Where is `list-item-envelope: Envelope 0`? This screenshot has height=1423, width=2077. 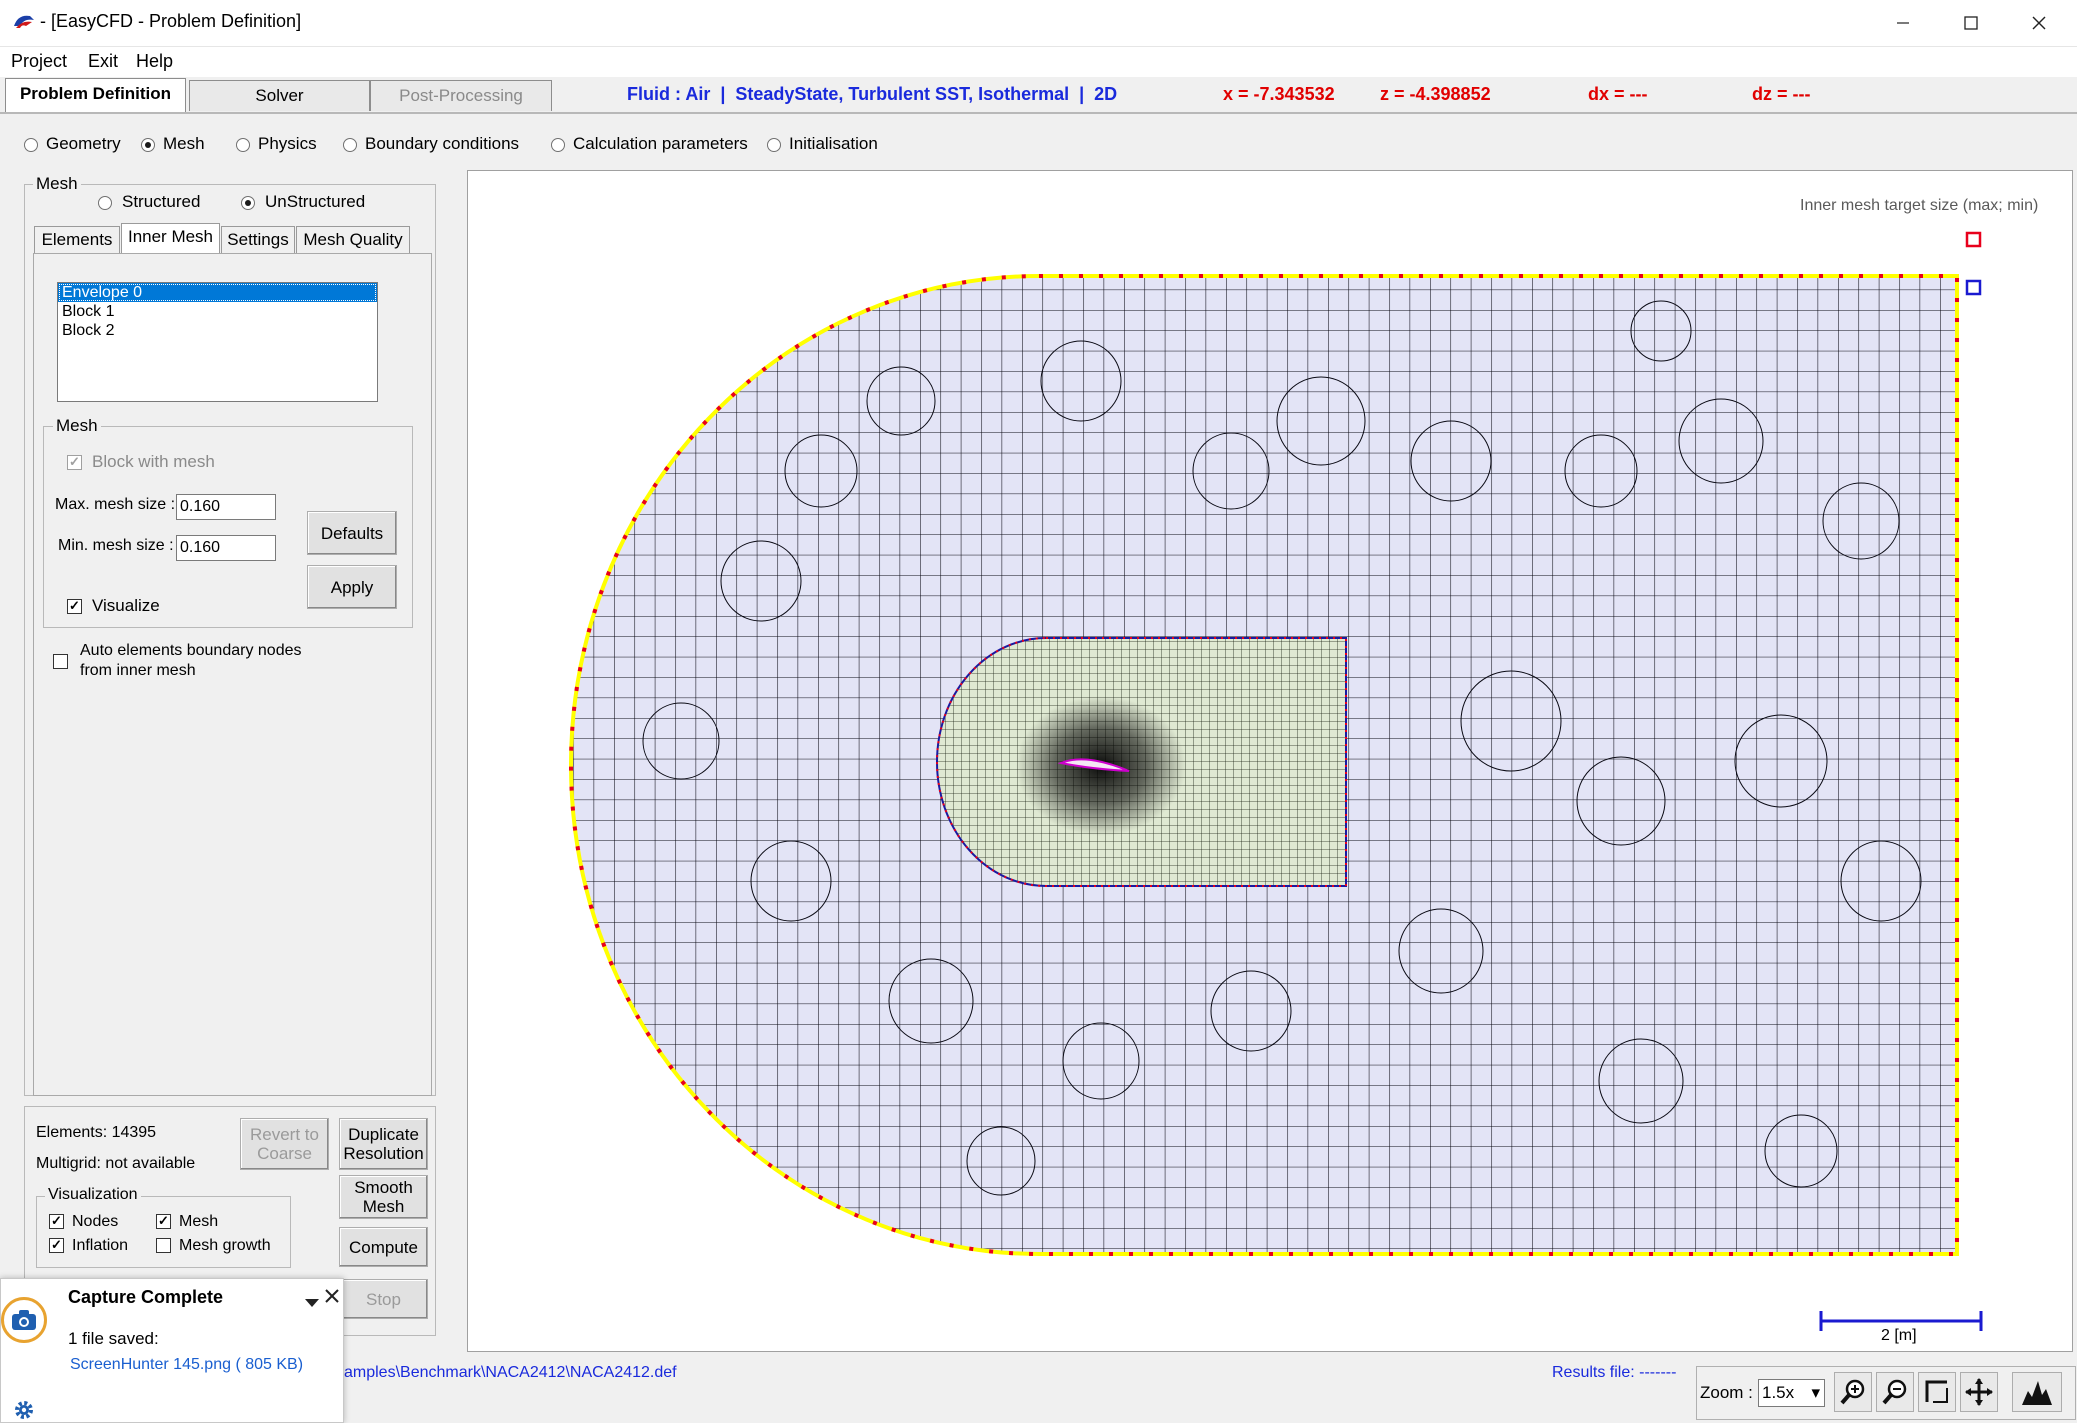 list-item-envelope: Envelope 0 is located at coordinates (217, 292).